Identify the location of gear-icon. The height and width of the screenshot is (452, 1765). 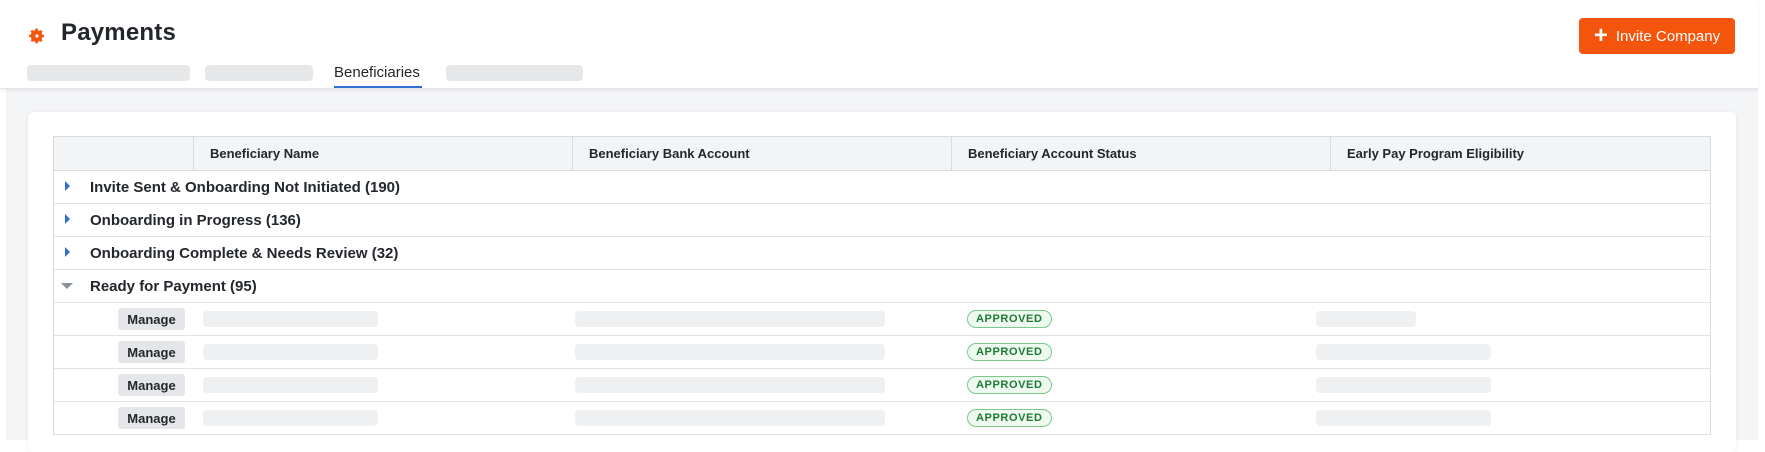
(37, 36).